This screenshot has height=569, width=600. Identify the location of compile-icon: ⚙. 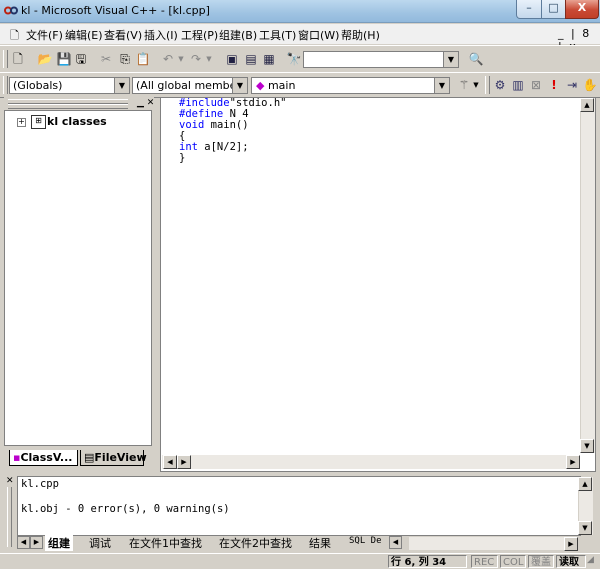
(500, 85).